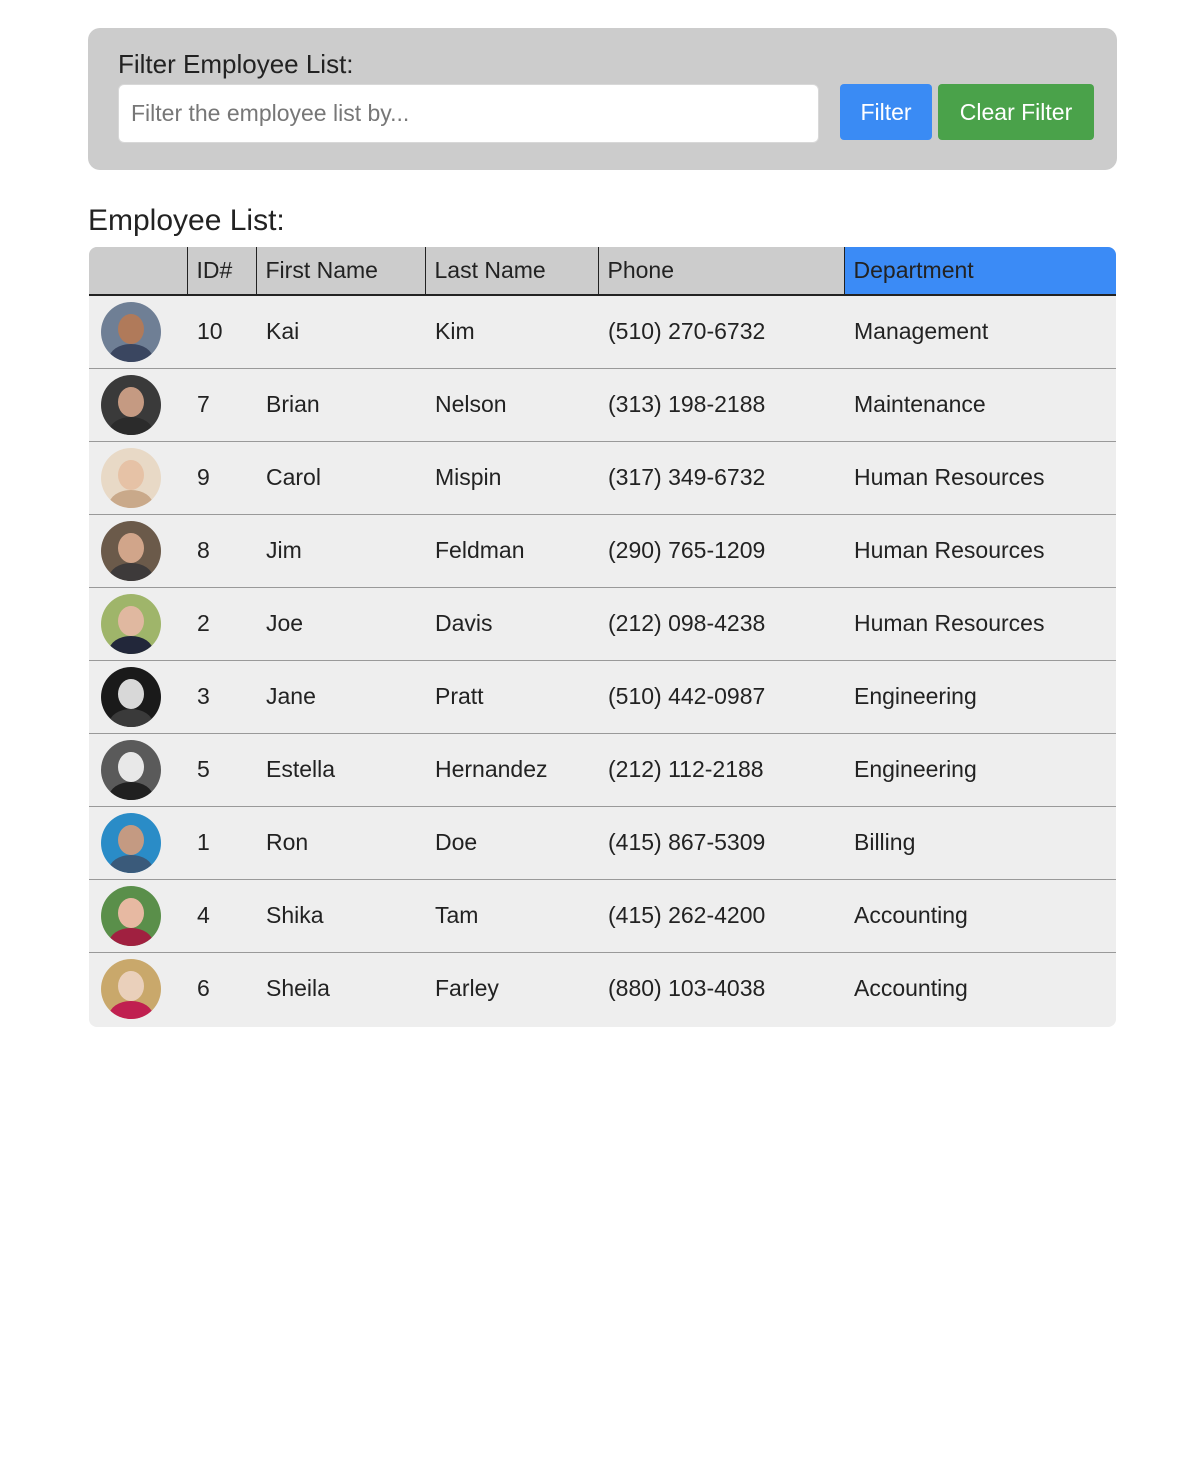  I want to click on table-row: 10 Kai Kim (510) 270-6732 Management, so click(602, 332).